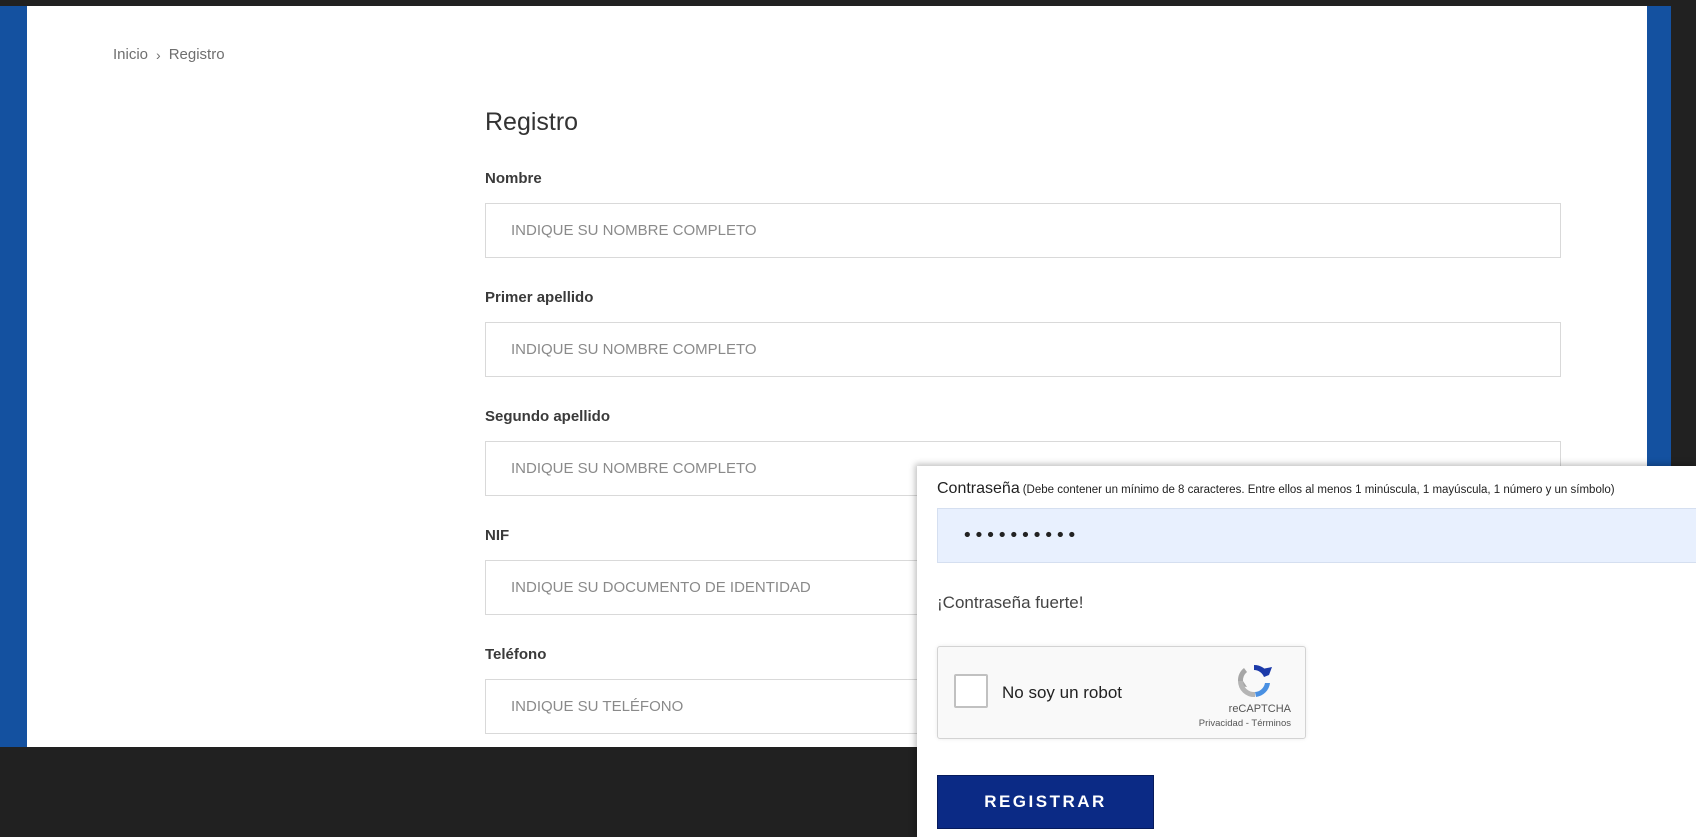 This screenshot has width=1696, height=837. Describe the element at coordinates (513, 178) in the screenshot. I see `name-label: Nombre` at that location.